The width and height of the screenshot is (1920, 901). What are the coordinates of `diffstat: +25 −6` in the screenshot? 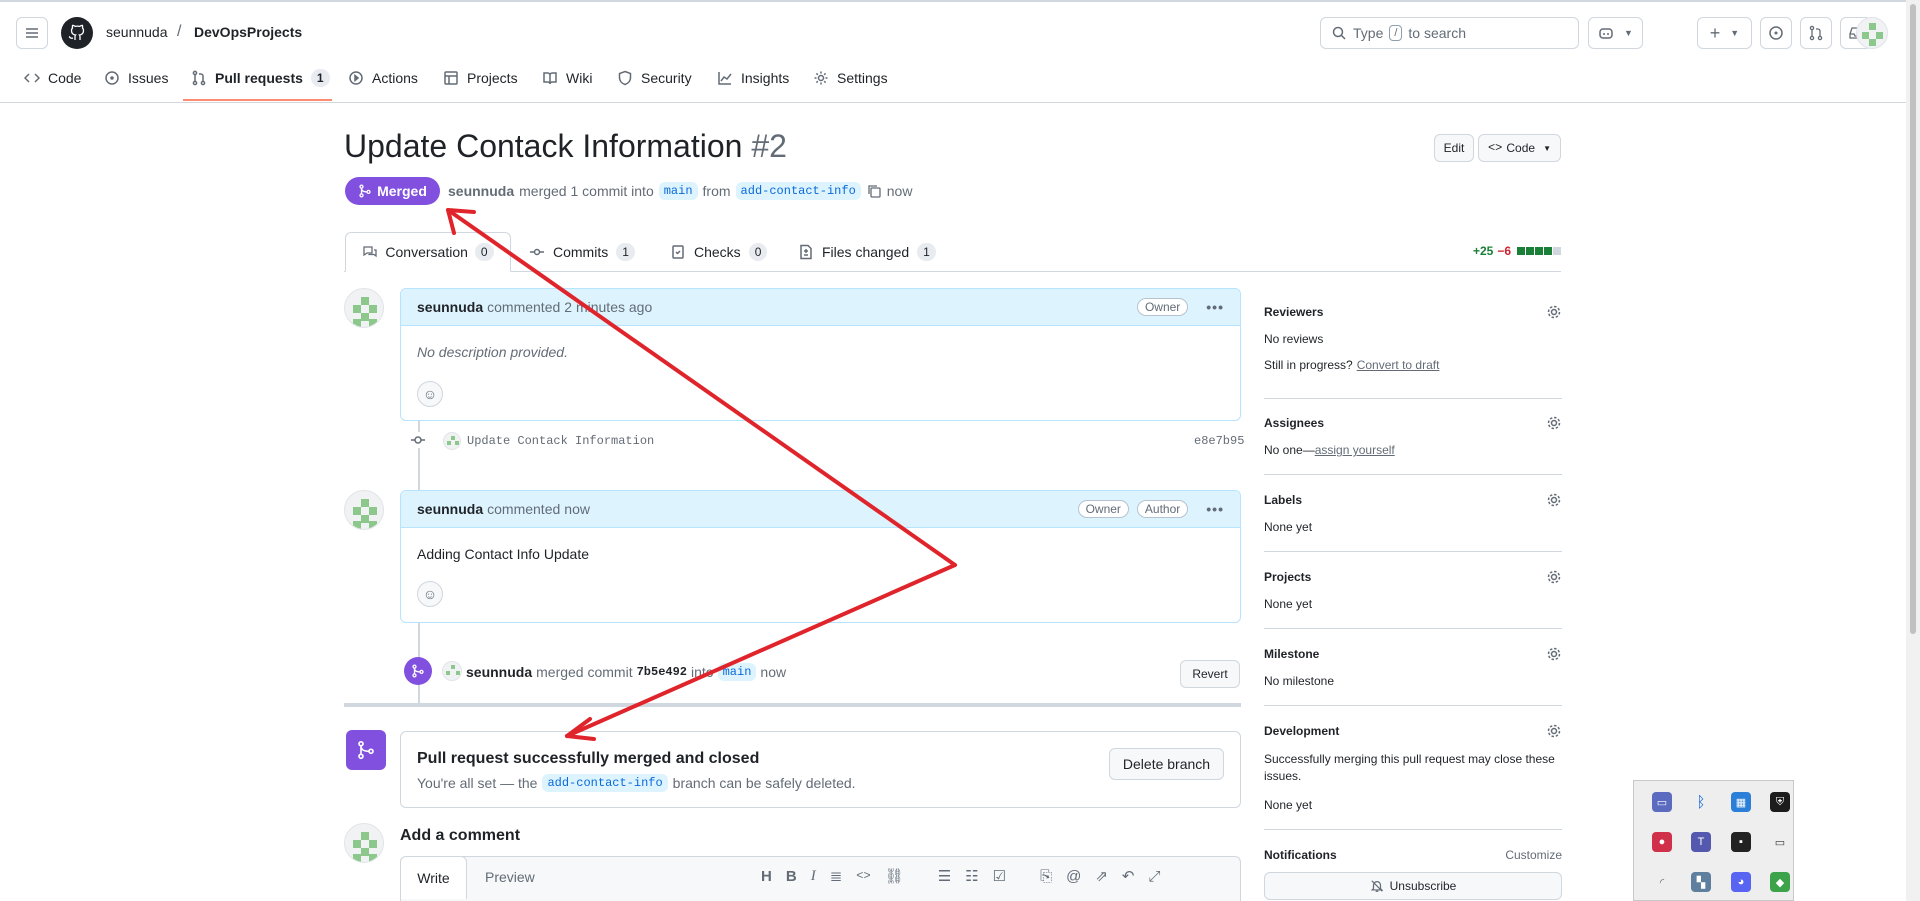 It's located at (1517, 251).